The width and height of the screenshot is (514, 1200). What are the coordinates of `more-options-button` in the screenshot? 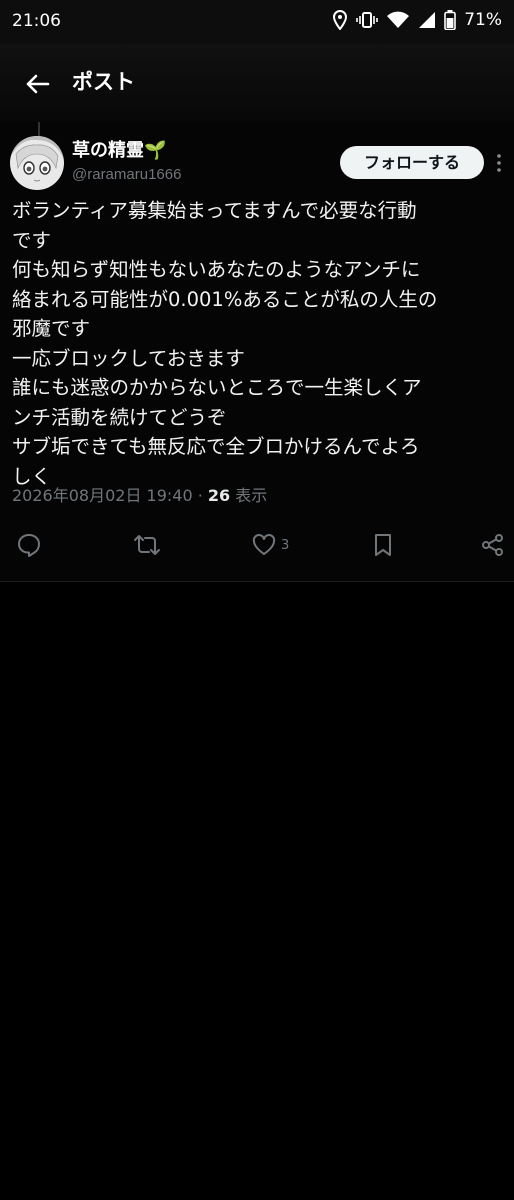 It's located at (499, 163).